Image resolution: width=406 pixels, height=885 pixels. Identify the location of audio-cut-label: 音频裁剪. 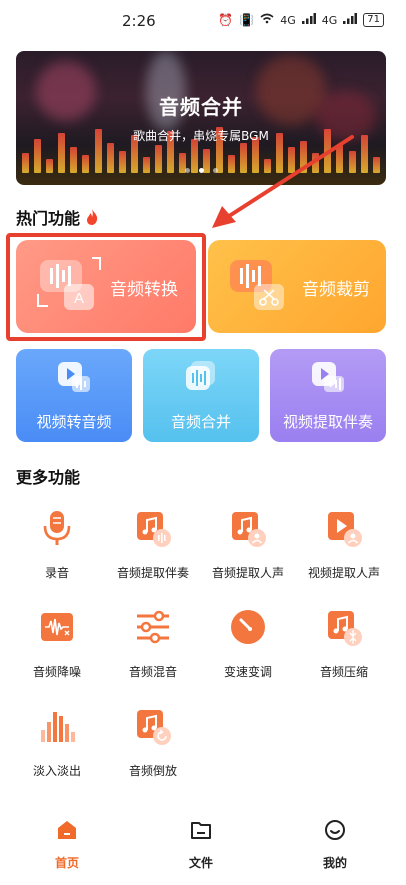
(336, 290).